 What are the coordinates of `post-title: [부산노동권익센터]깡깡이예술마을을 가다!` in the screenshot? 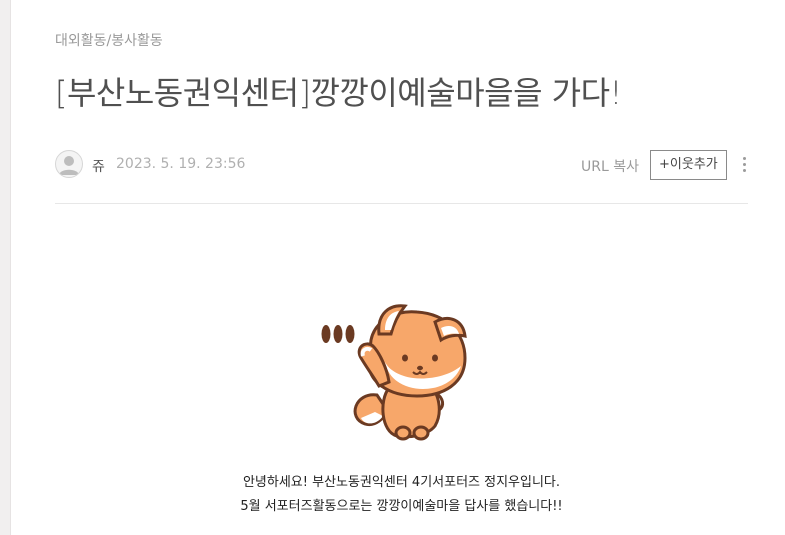 It's located at (338, 93).